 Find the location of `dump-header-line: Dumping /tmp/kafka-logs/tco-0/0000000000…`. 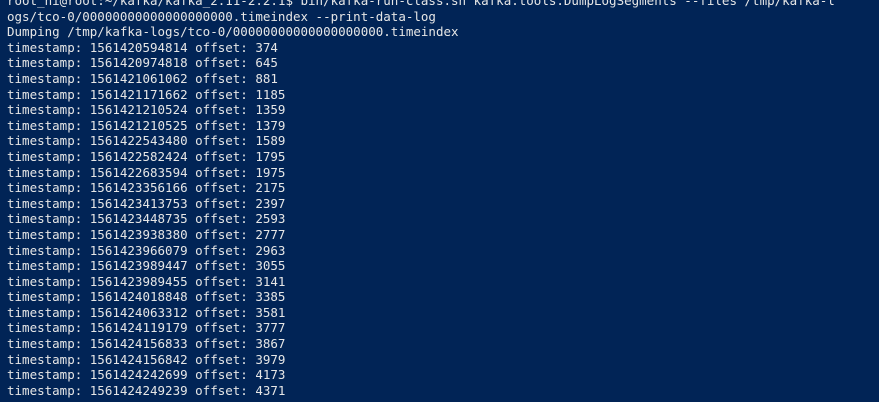

dump-header-line: Dumping /tmp/kafka-logs/tco-0/0000000000… is located at coordinates (233, 32).